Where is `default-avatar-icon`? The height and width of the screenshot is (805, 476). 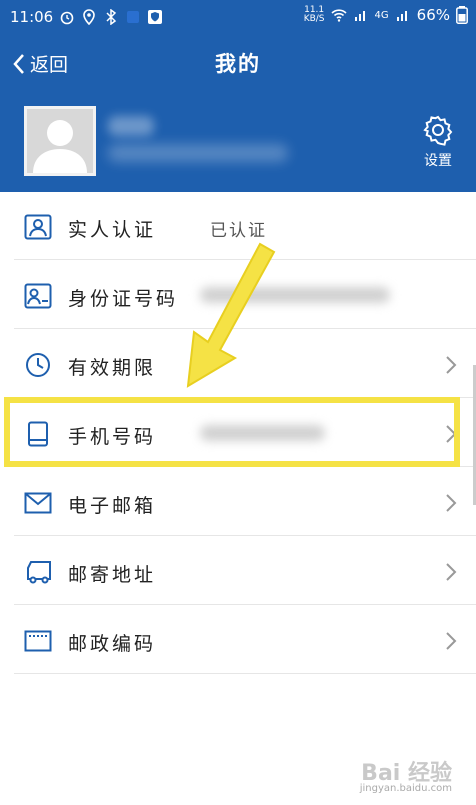 default-avatar-icon is located at coordinates (60, 146).